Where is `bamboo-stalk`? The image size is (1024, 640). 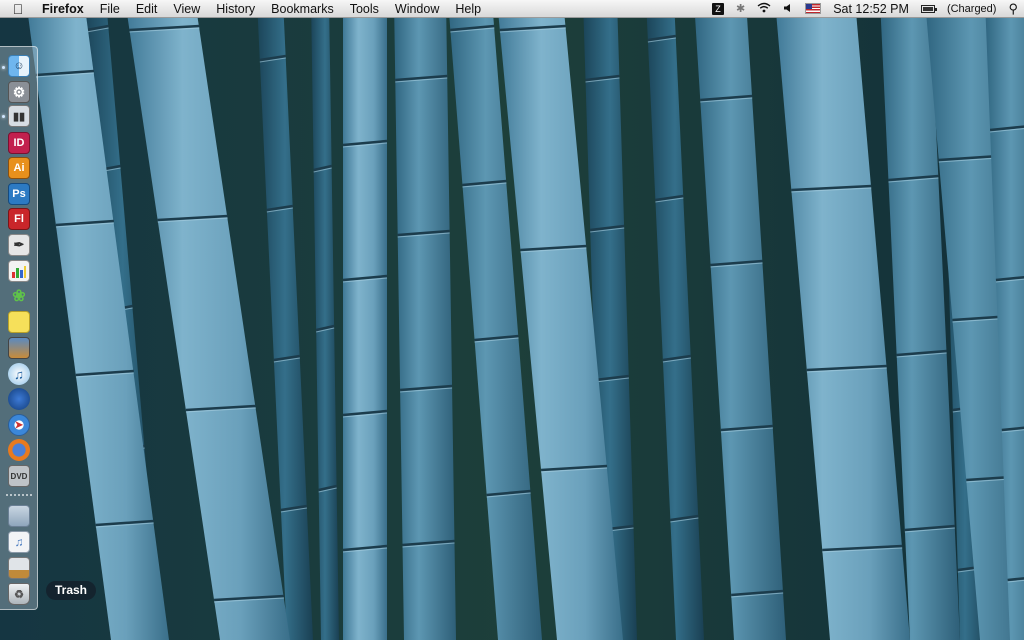
bamboo-stalk is located at coordinates (365, 320).